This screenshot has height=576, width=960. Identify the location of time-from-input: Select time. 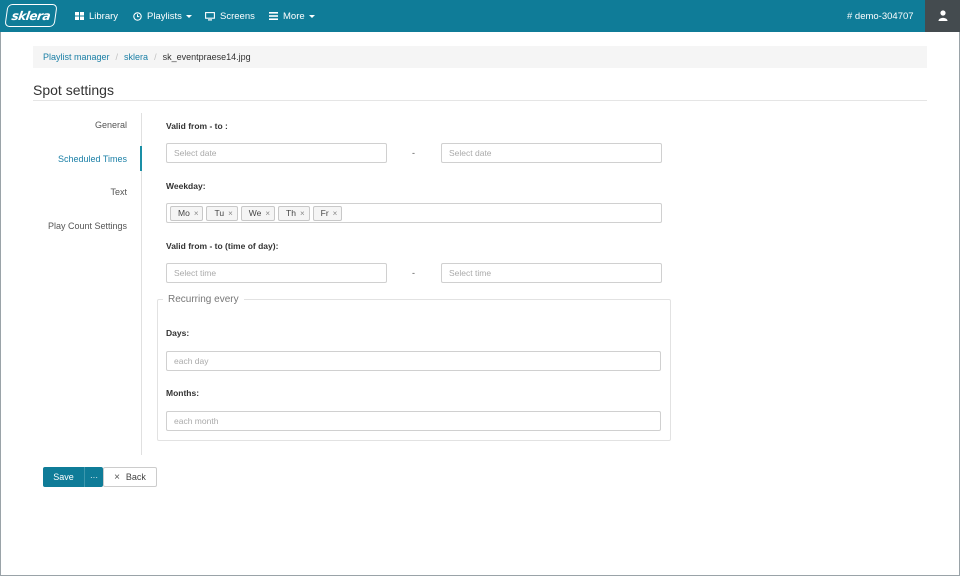
(276, 273).